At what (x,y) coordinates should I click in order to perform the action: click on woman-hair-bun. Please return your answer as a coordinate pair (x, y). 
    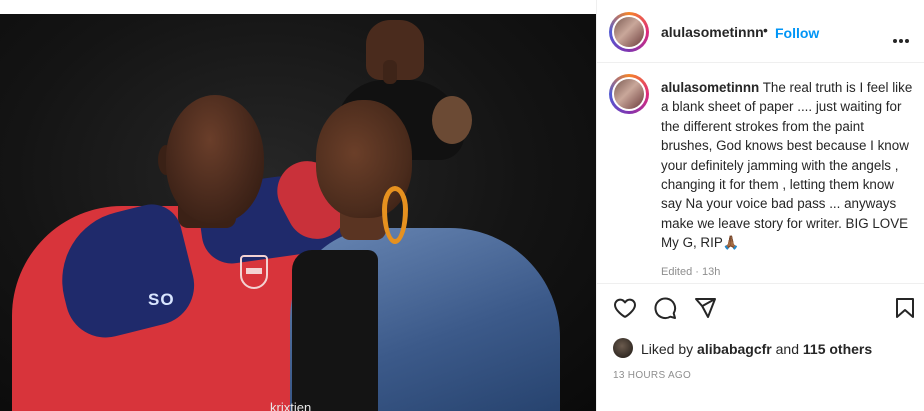
    Looking at the image, I should click on (452, 120).